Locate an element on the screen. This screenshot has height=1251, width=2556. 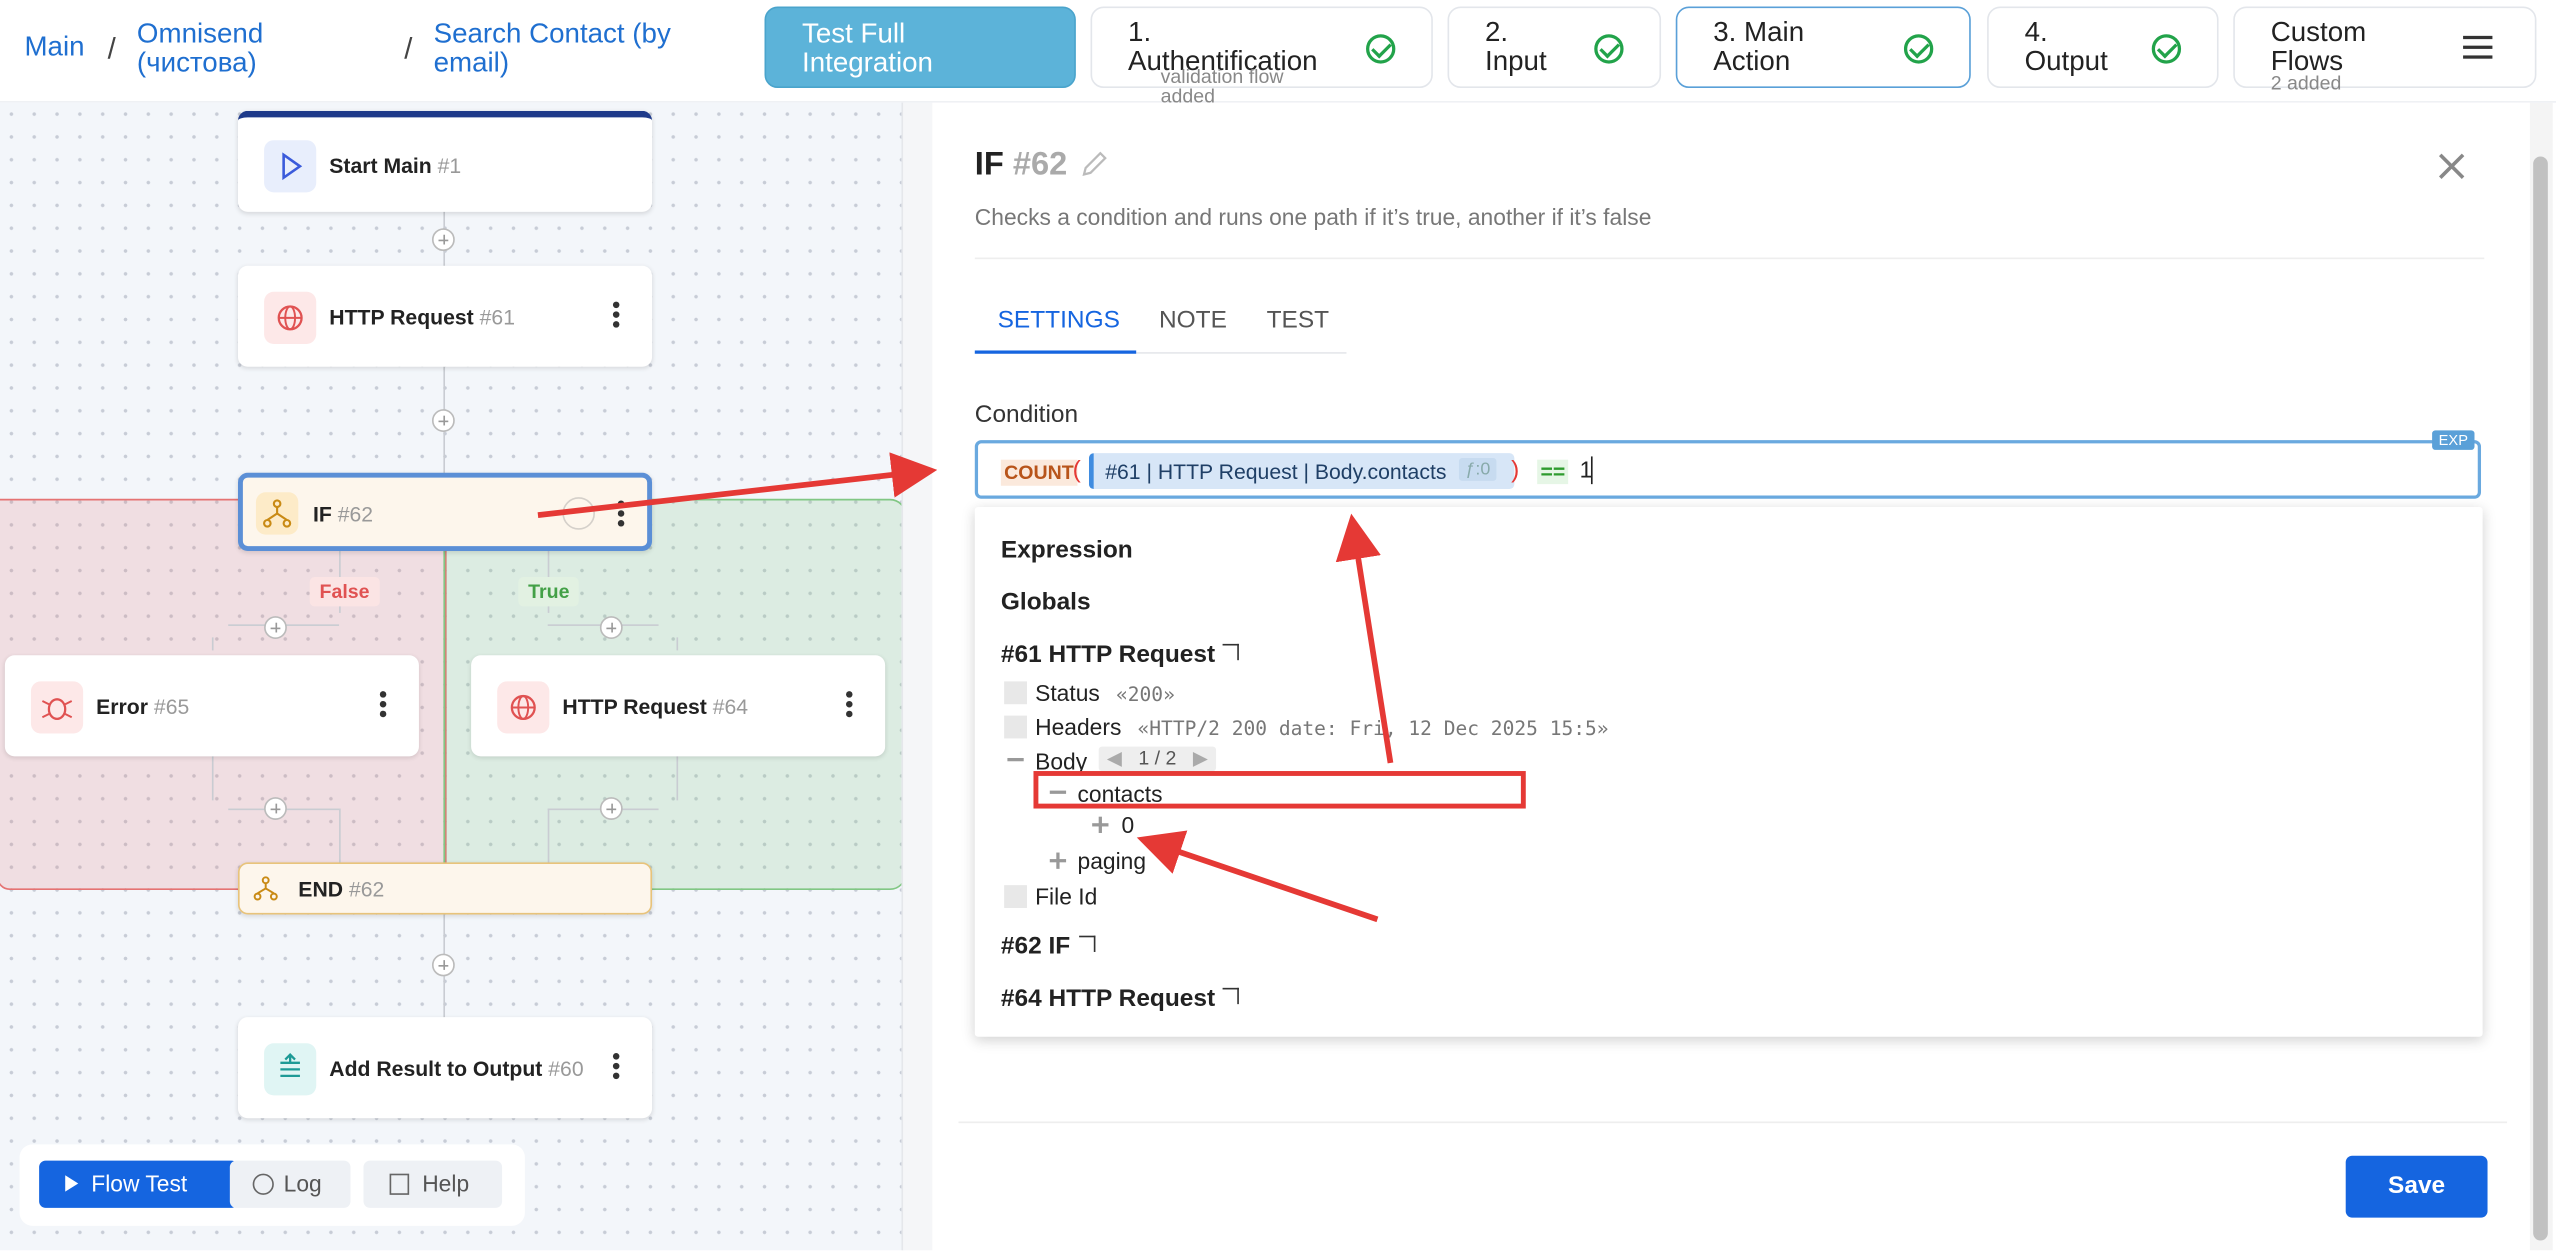
annotation-arrows is located at coordinates (965, 687).